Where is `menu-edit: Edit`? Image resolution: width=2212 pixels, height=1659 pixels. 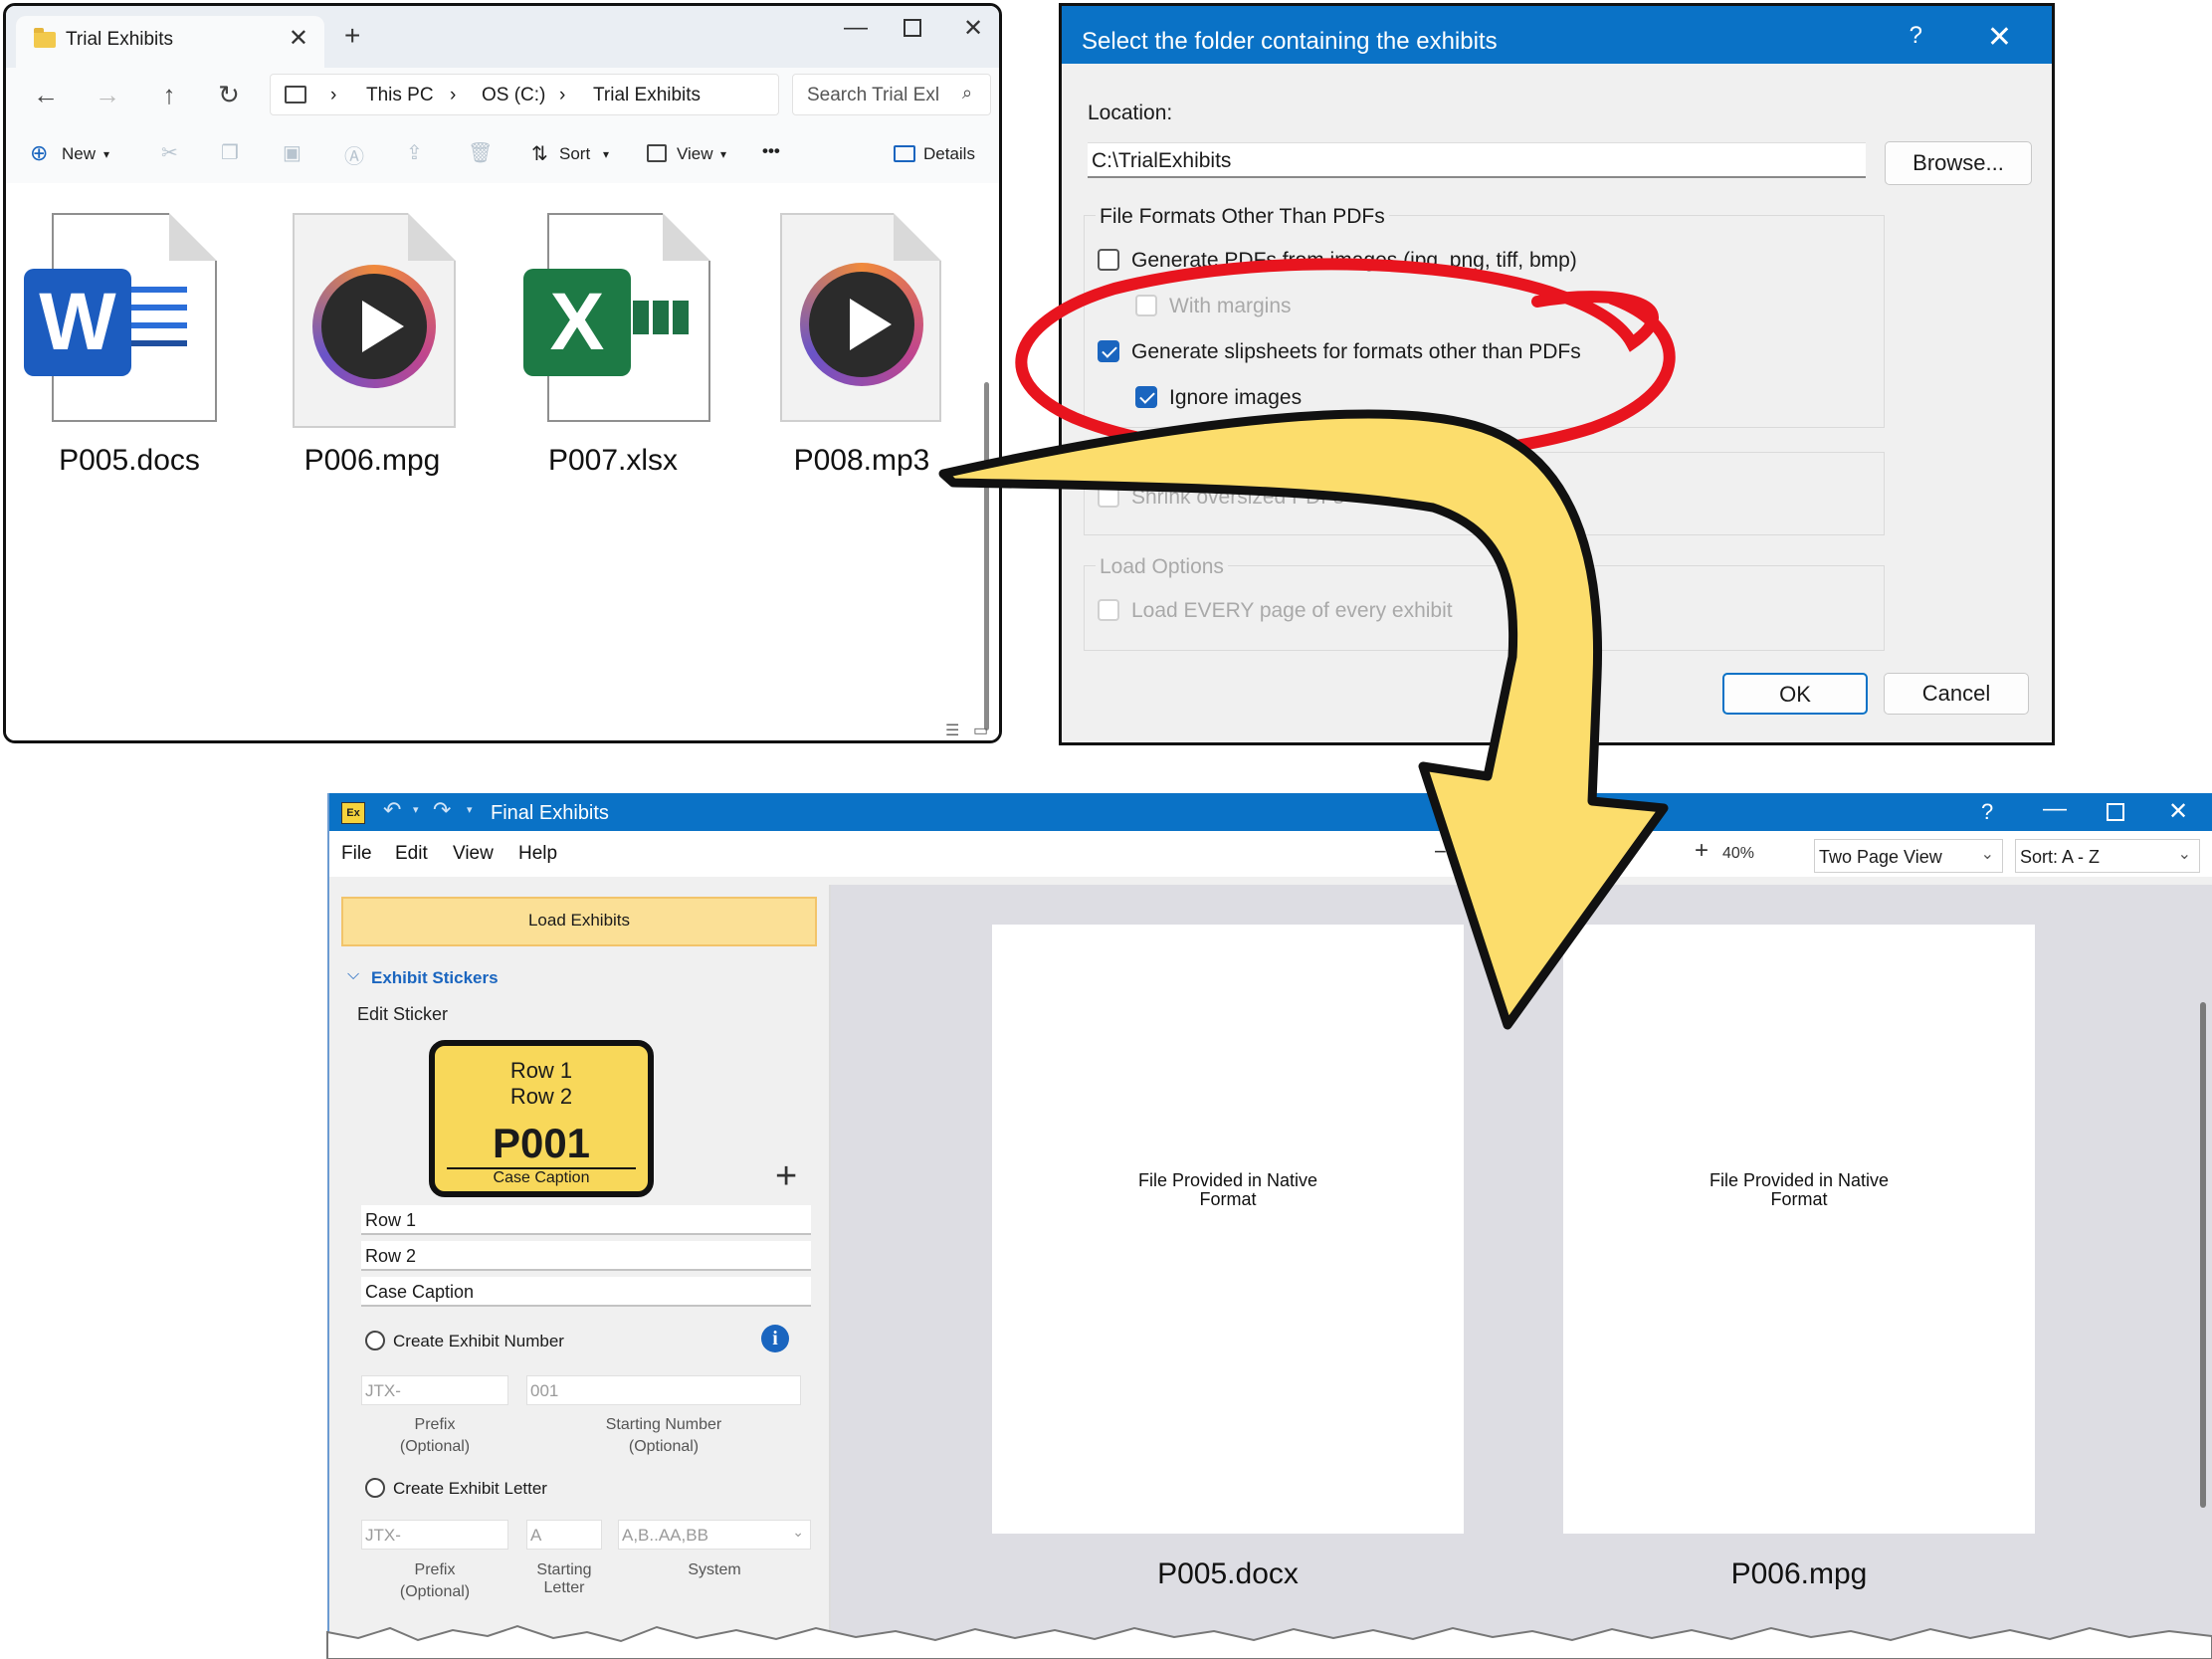 menu-edit: Edit is located at coordinates (411, 854).